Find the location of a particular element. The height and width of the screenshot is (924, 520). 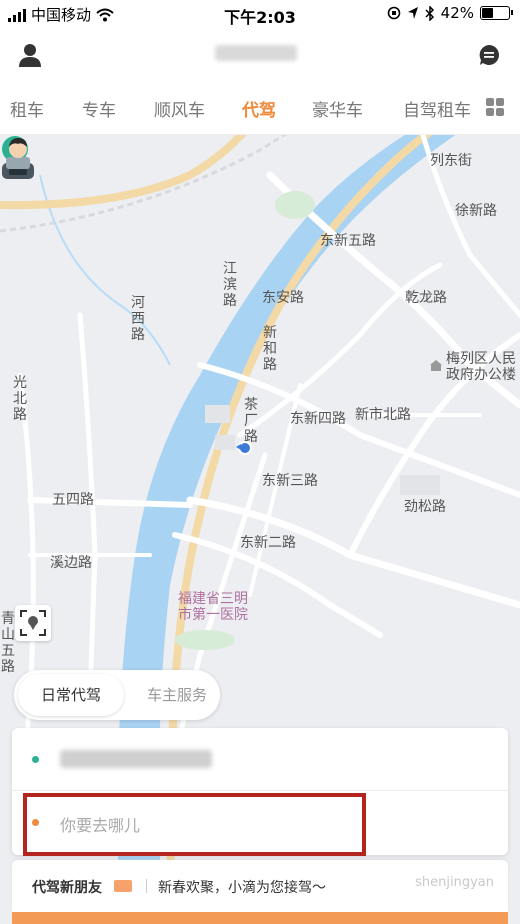

current-location-icon is located at coordinates (244, 448).